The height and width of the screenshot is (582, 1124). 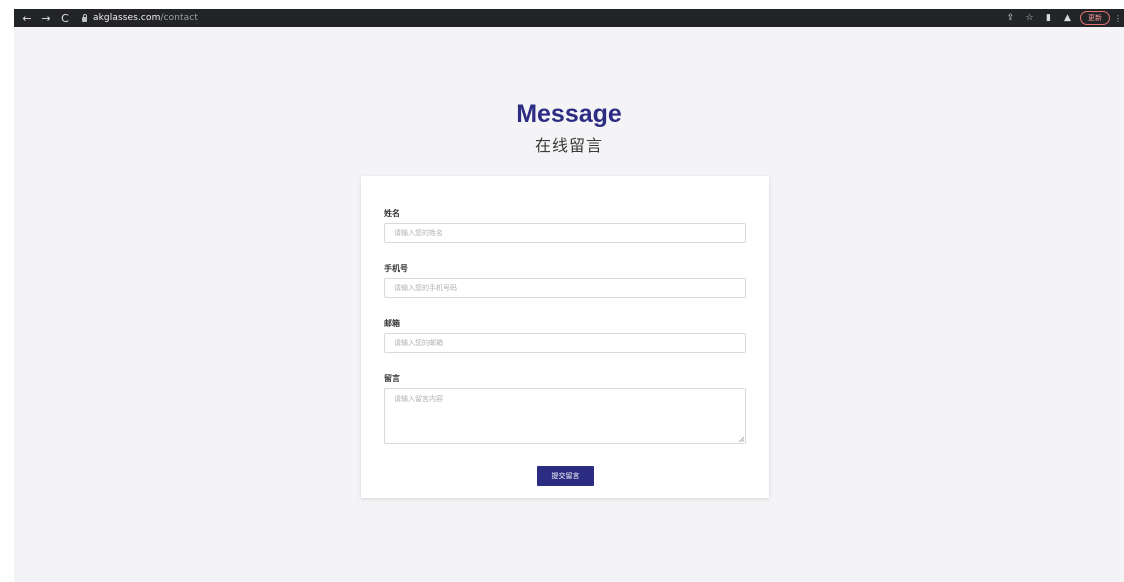 What do you see at coordinates (418, 343) in the screenshot?
I see `email-placeholder: 请输入您的邮箱` at bounding box center [418, 343].